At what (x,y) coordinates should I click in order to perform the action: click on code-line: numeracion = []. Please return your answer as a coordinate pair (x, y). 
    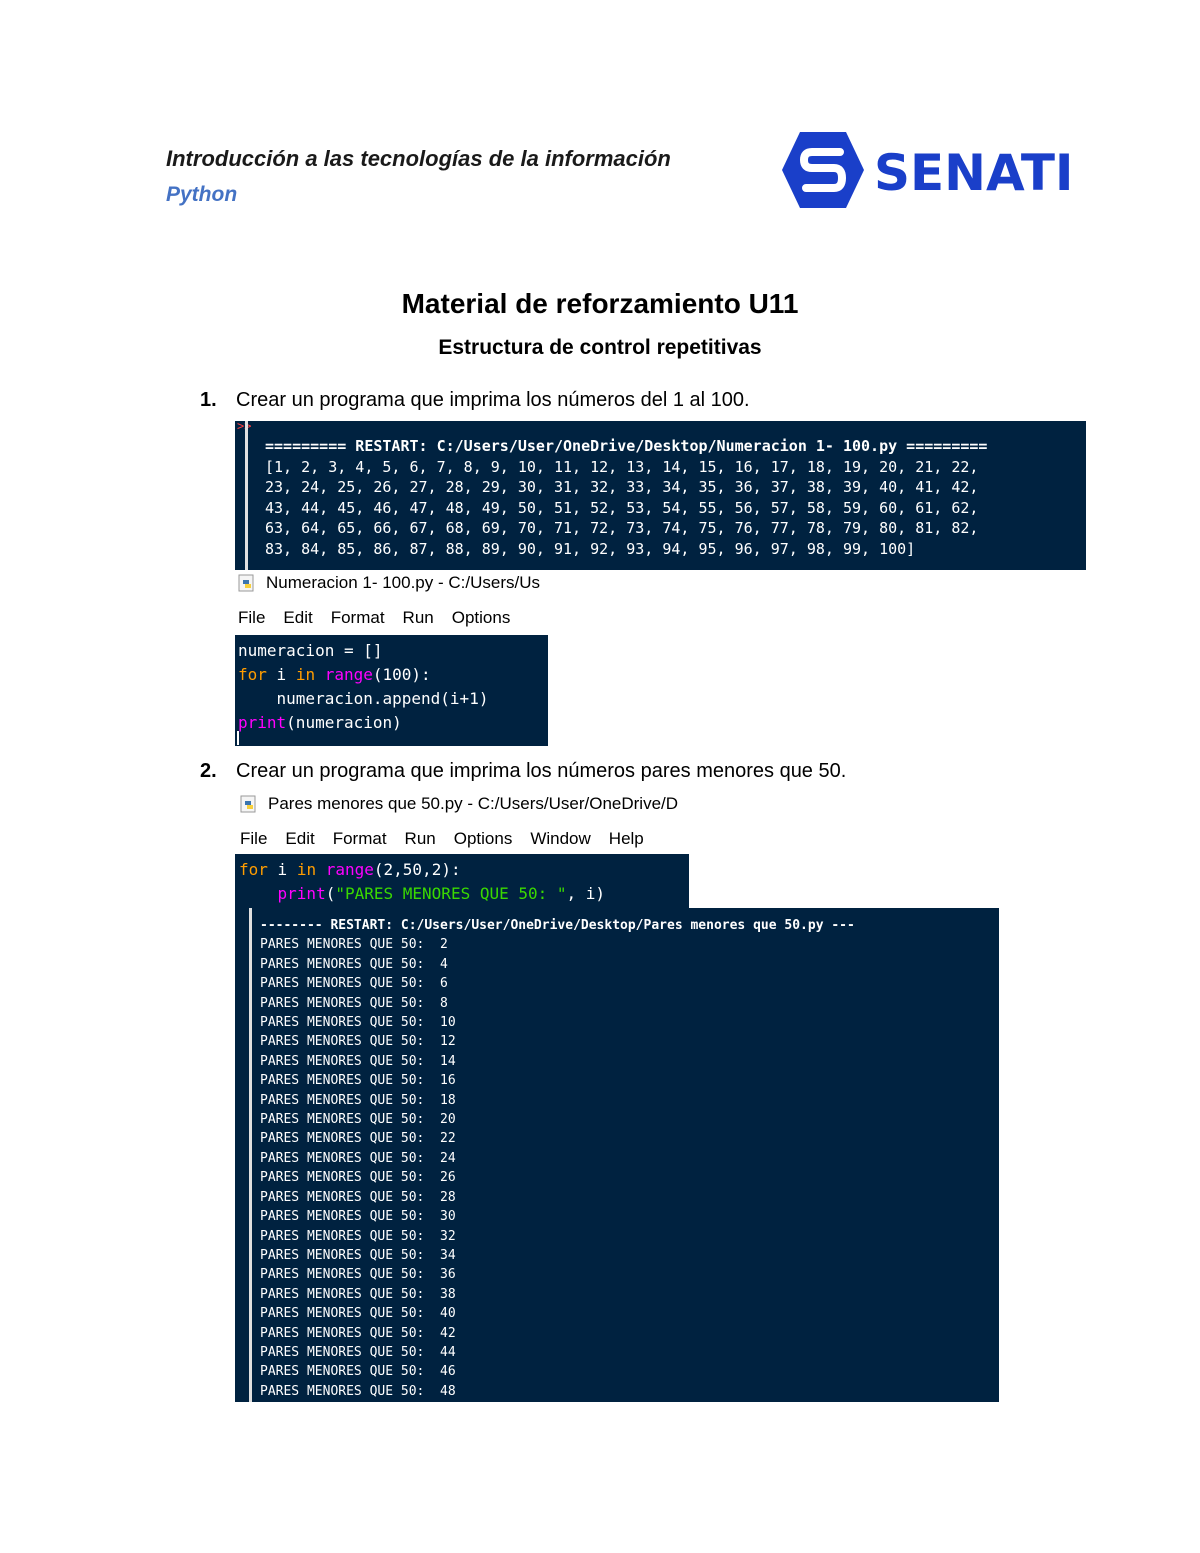
    Looking at the image, I should click on (310, 650).